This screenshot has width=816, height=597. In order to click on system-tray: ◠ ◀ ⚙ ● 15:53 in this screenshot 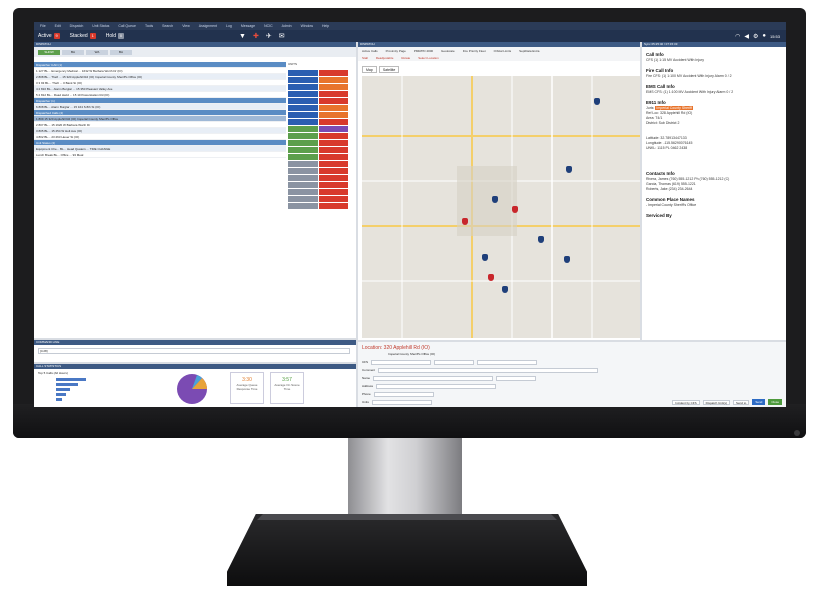, I will do `click(757, 36)`.